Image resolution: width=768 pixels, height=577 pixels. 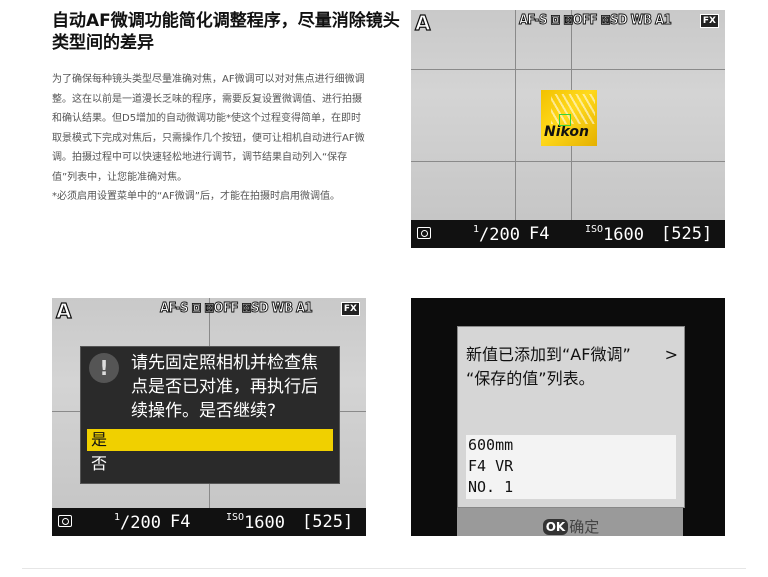 I want to click on liveview-area: Nikon, so click(x=568, y=115).